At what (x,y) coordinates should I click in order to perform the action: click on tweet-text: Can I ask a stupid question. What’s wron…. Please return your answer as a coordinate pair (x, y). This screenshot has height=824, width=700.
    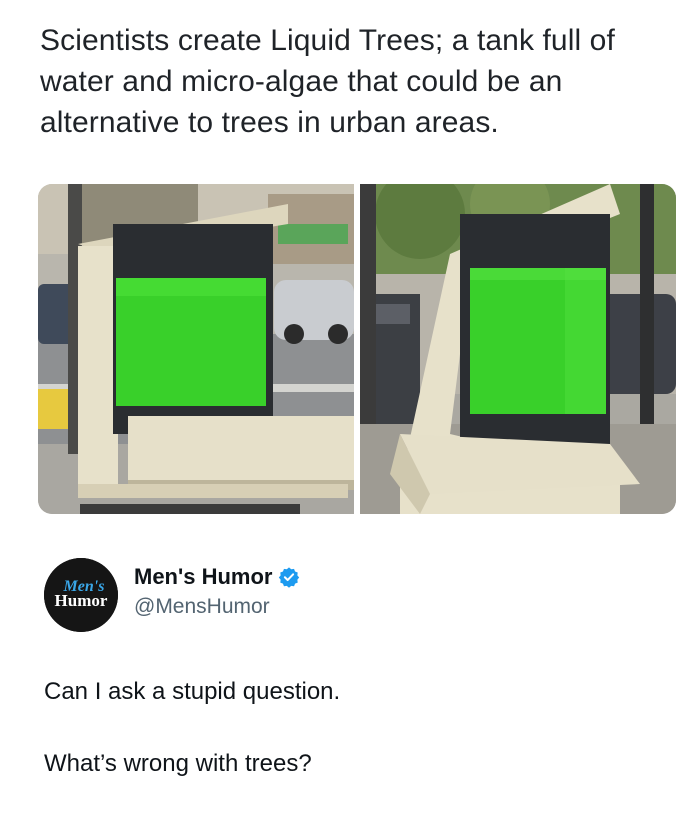
    Looking at the image, I should click on (344, 728).